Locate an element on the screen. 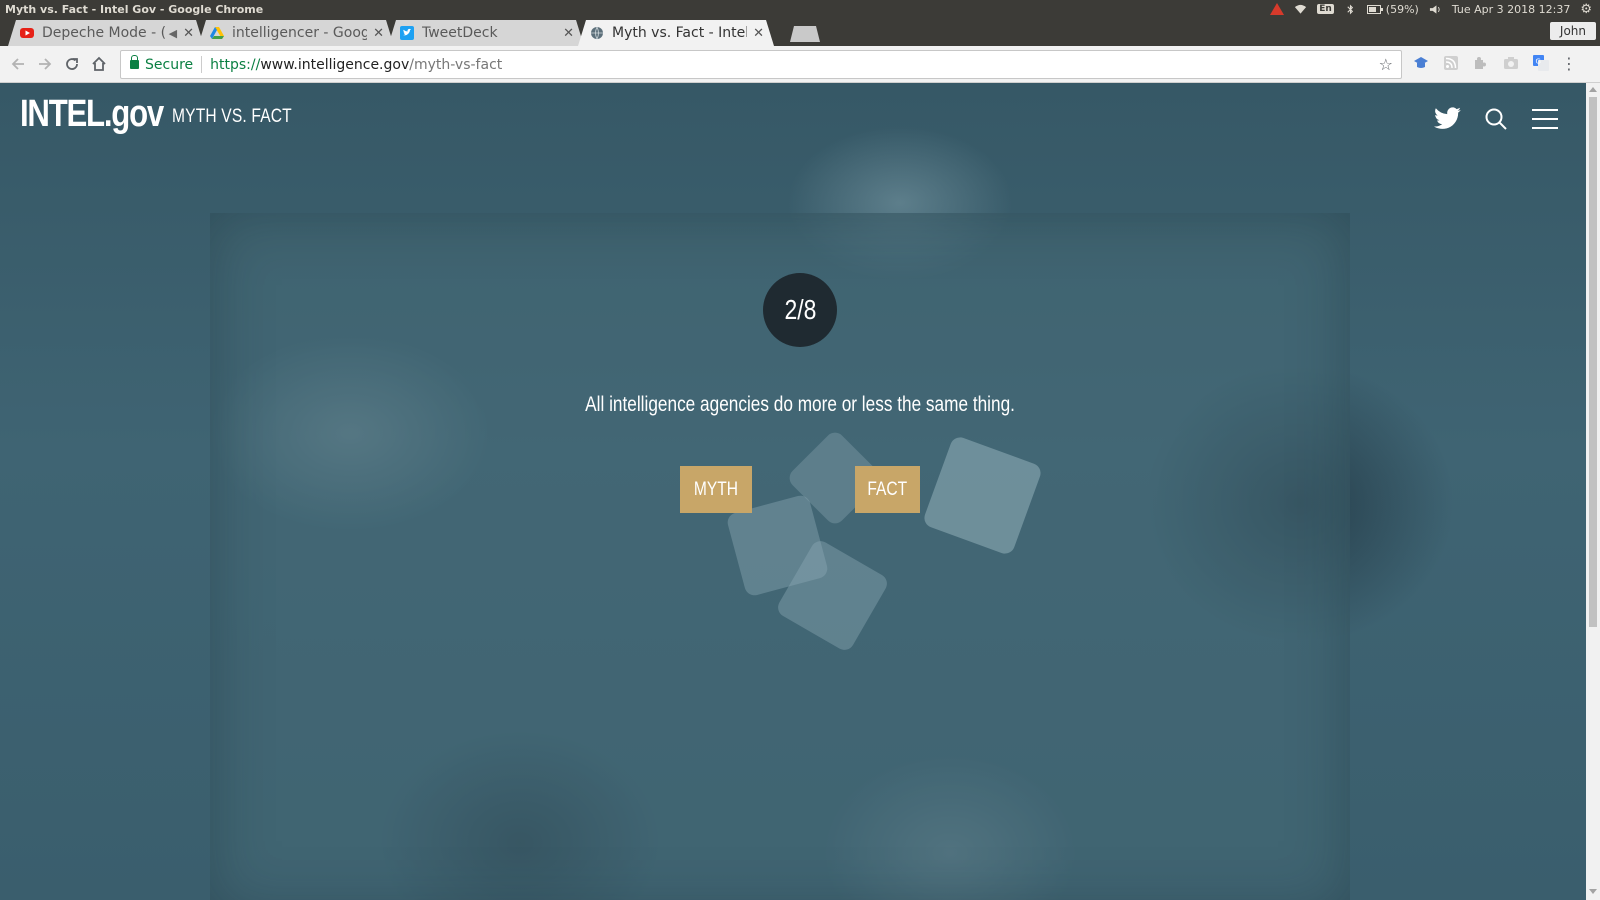  bookmark-star-icon: ☆ is located at coordinates (1386, 64).